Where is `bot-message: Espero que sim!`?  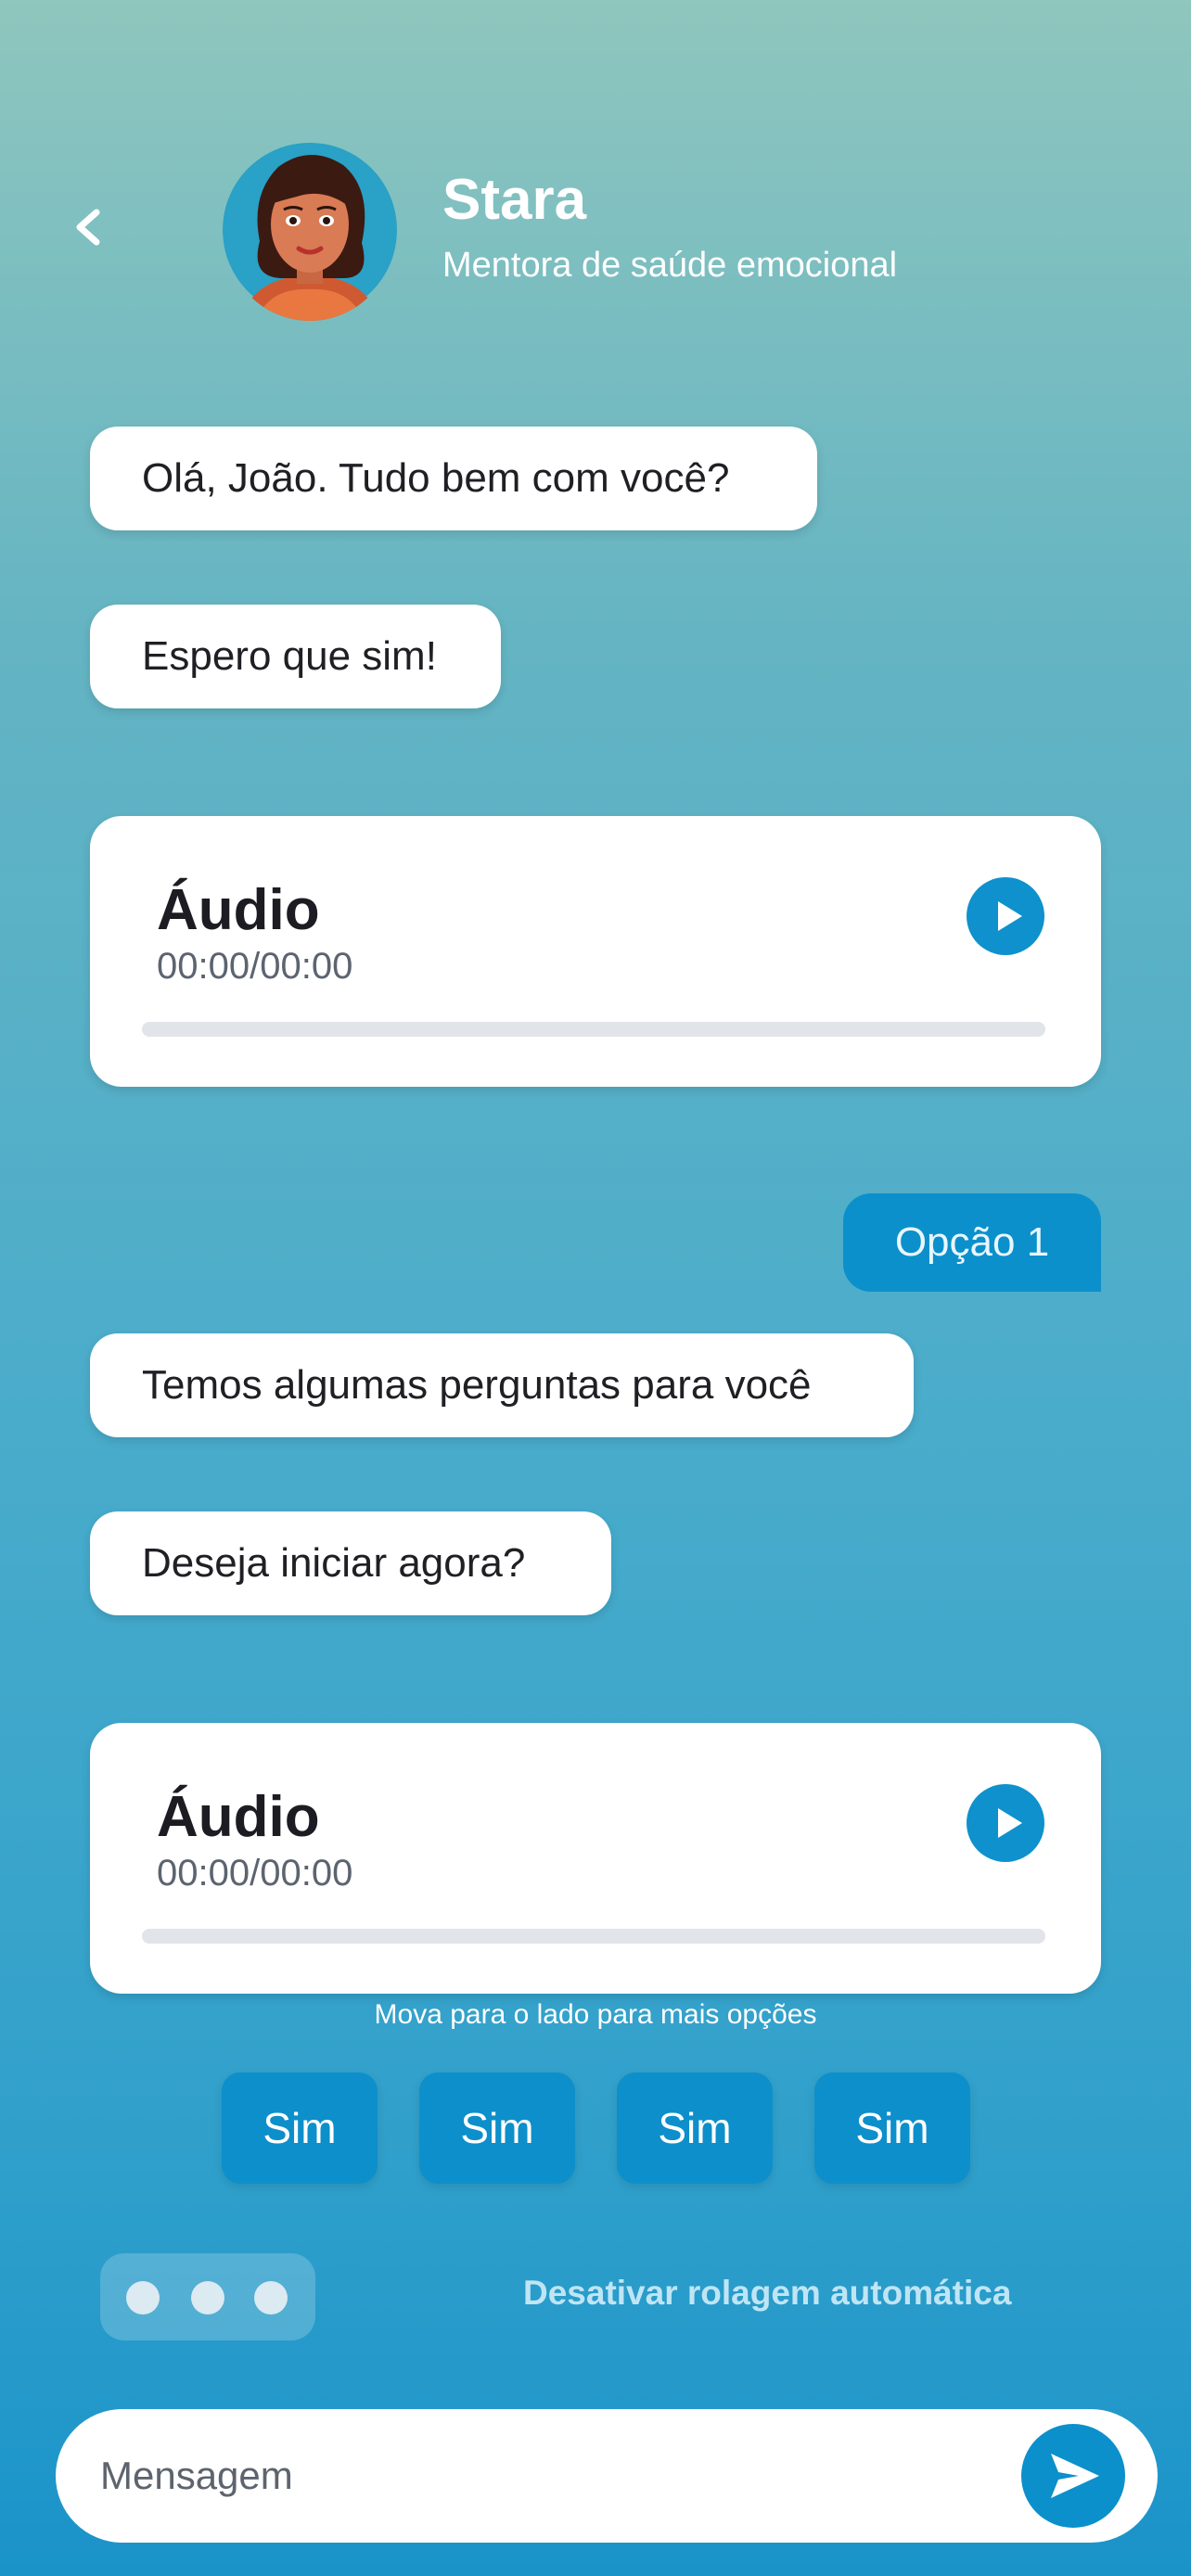 bot-message: Espero que sim! is located at coordinates (296, 656).